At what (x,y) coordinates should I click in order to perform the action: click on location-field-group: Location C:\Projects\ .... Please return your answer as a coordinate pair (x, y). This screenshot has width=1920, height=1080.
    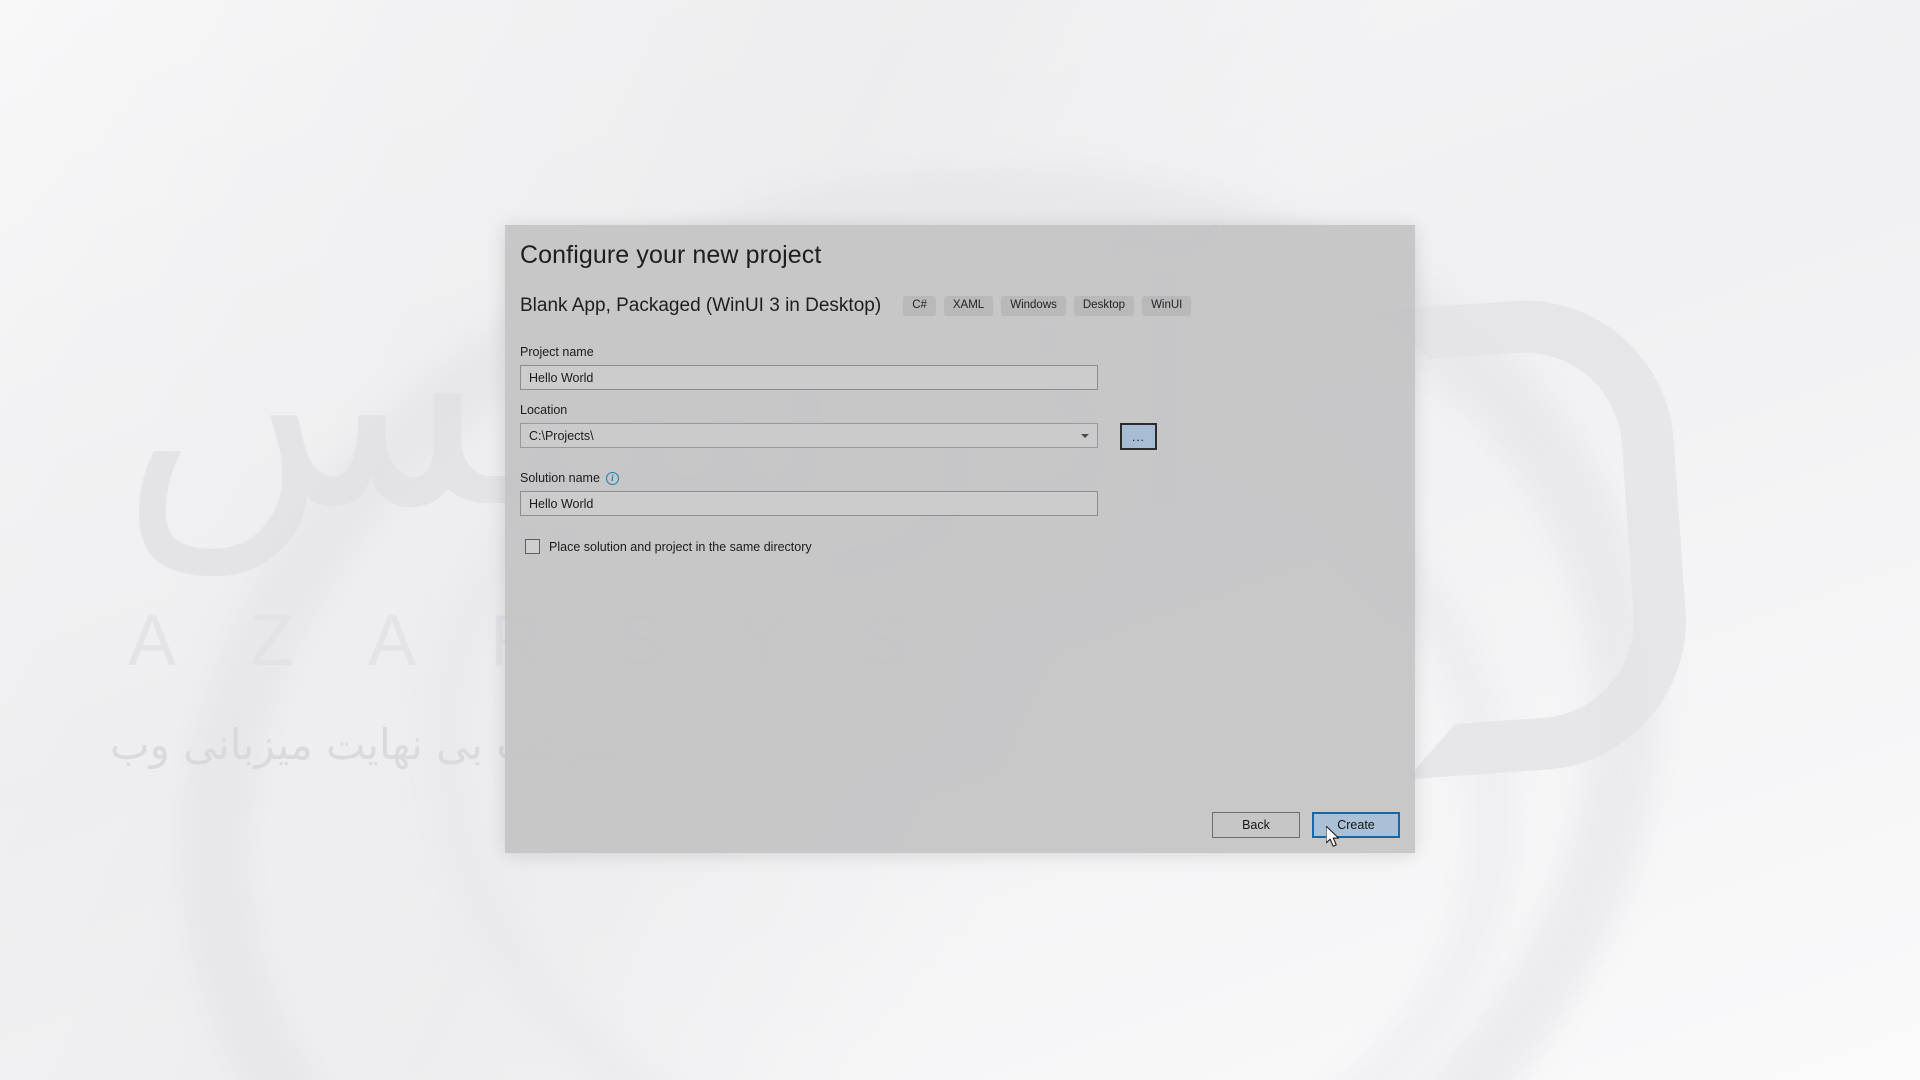
    Looking at the image, I should click on (838, 426).